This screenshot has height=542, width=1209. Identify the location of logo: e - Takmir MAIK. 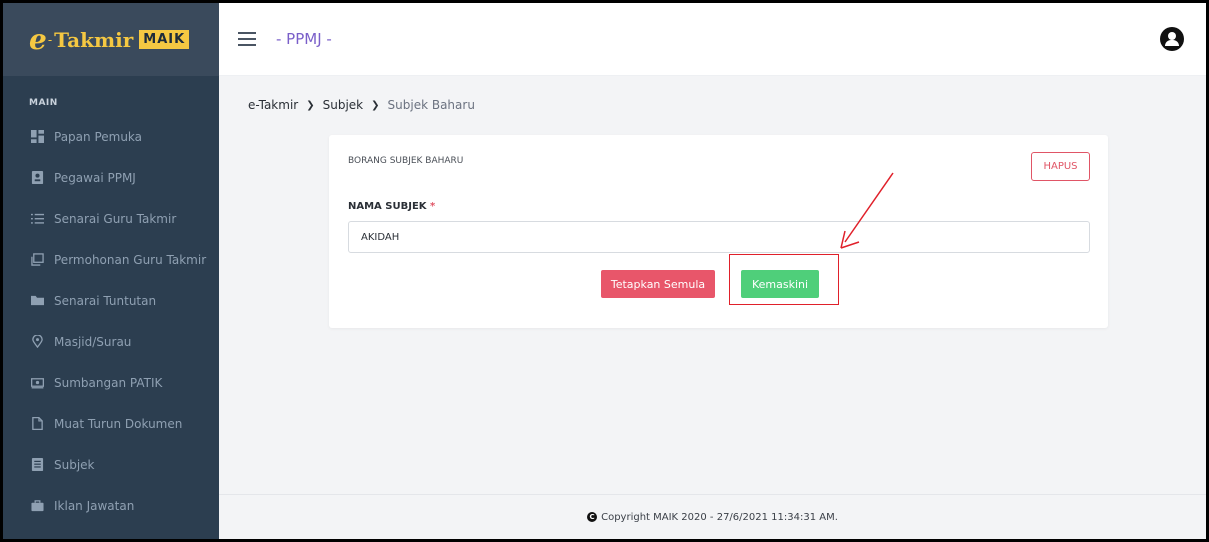
(111, 39).